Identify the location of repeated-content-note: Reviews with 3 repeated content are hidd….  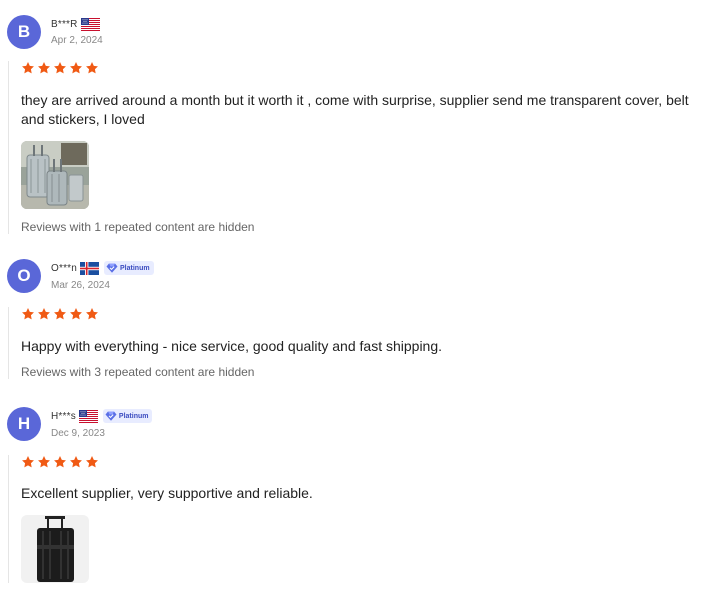
(138, 372).